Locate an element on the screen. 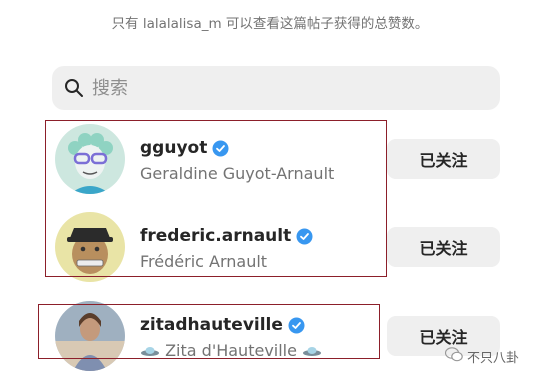  watermark-text: 不只八卦 is located at coordinates (493, 358).